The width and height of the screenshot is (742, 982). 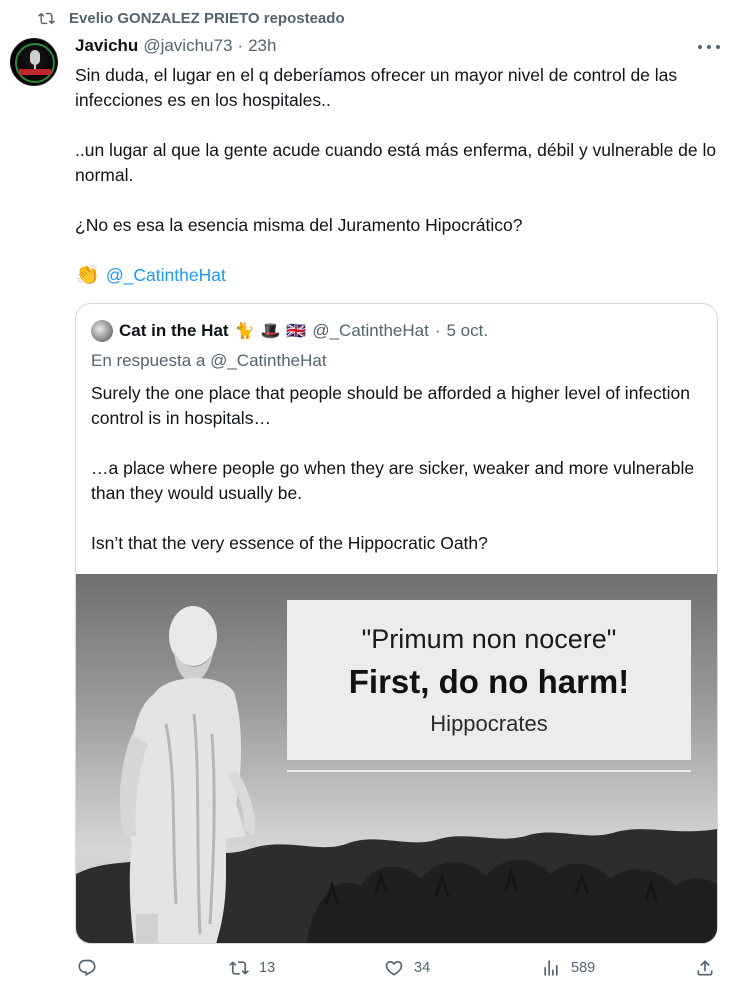 What do you see at coordinates (252, 968) in the screenshot?
I see `repost-button: 13` at bounding box center [252, 968].